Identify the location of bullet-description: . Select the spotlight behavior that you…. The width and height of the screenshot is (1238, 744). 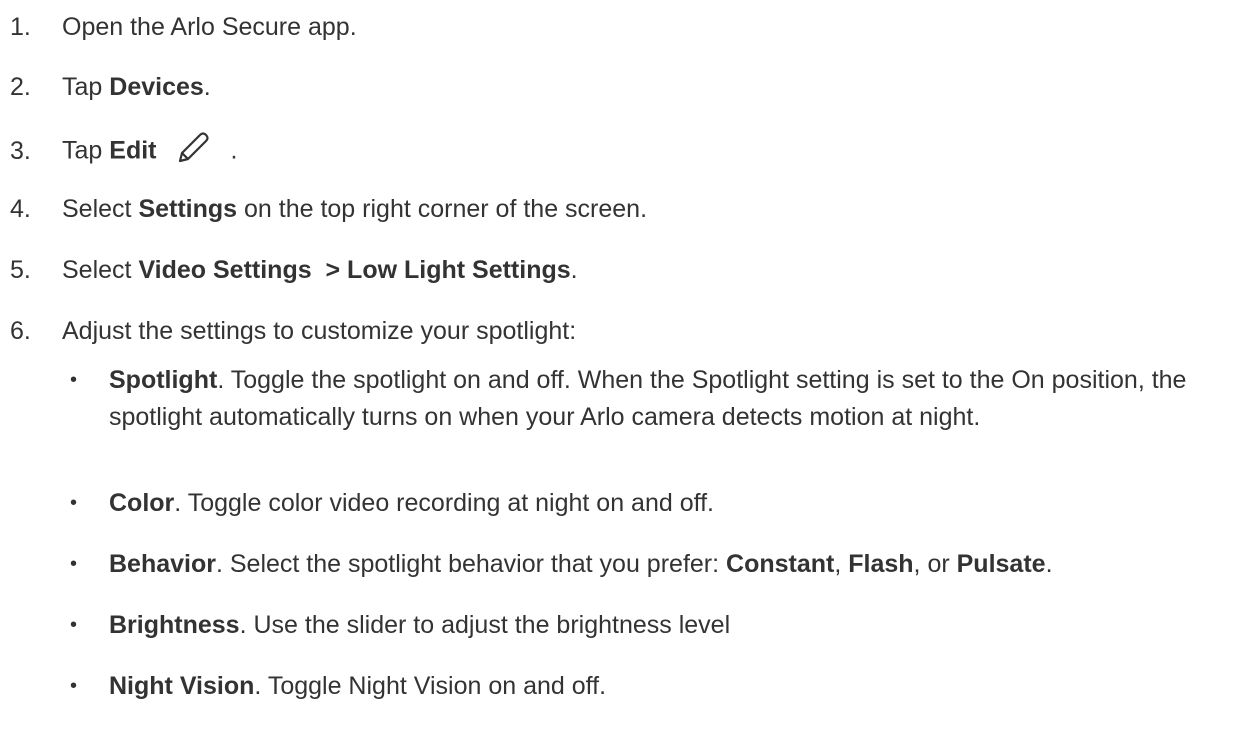
(471, 564).